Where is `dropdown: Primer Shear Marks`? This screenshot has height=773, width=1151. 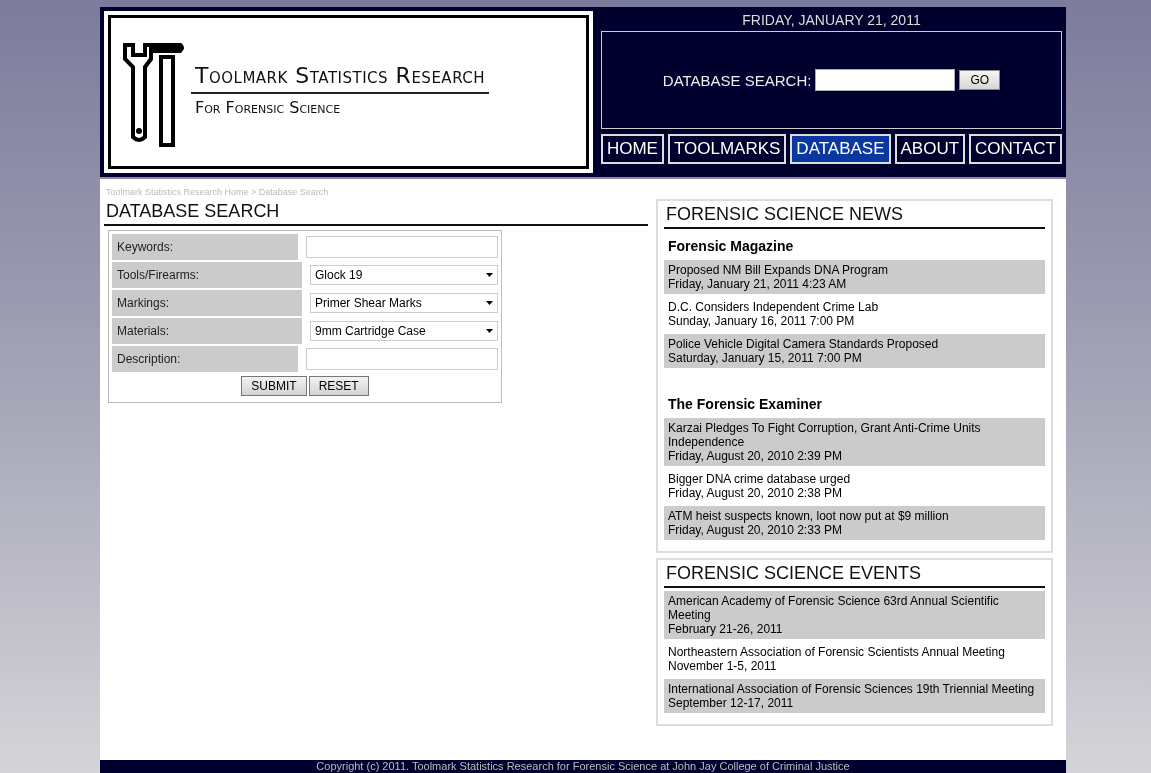
dropdown: Primer Shear Marks is located at coordinates (404, 303).